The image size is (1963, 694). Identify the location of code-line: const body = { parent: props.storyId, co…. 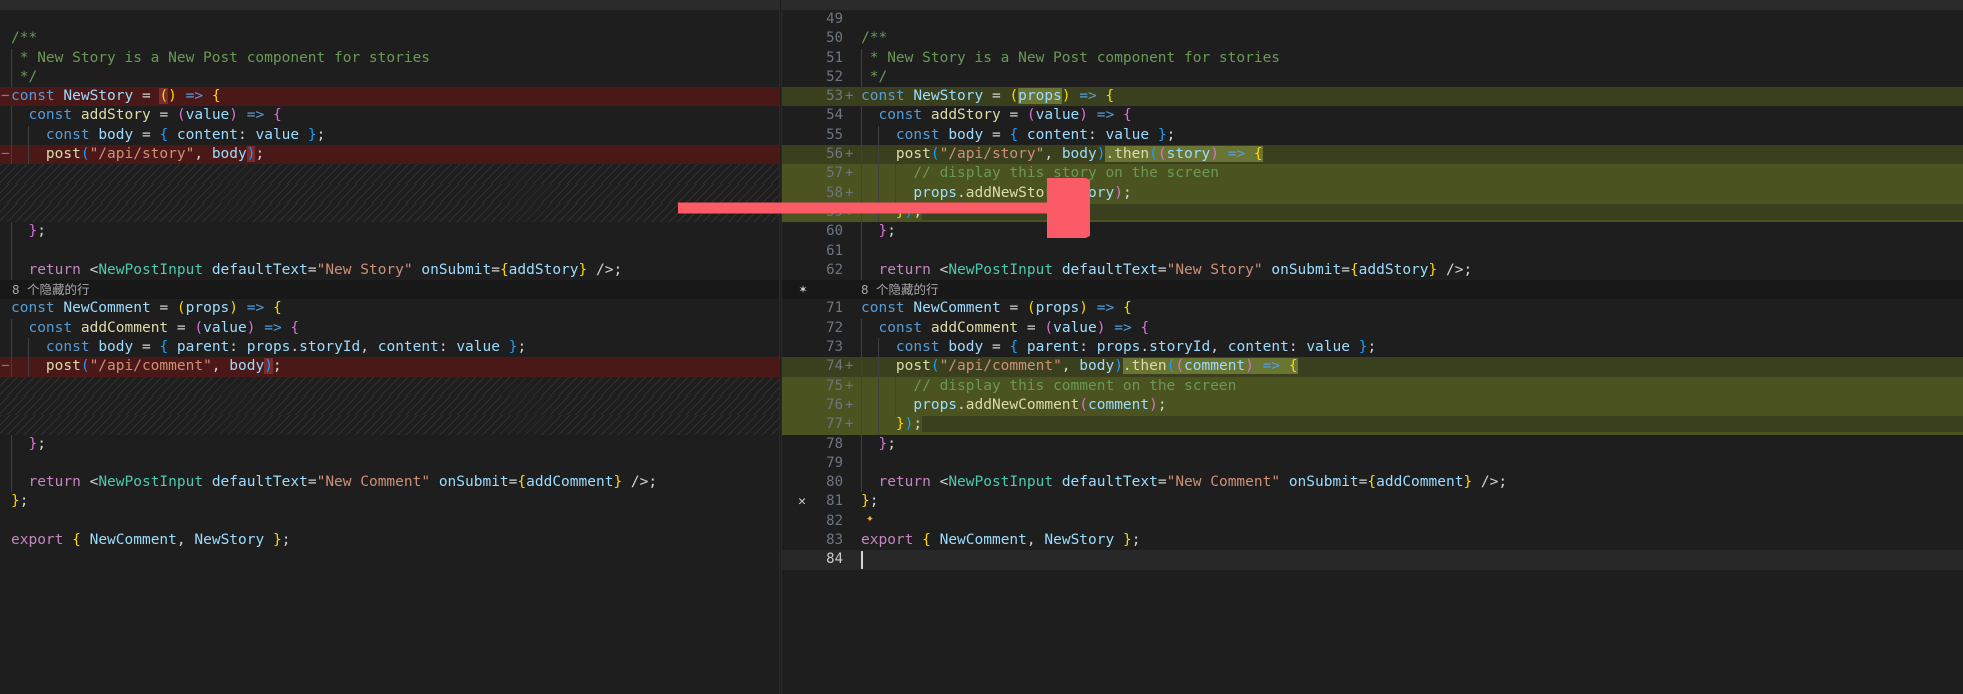
(390, 348).